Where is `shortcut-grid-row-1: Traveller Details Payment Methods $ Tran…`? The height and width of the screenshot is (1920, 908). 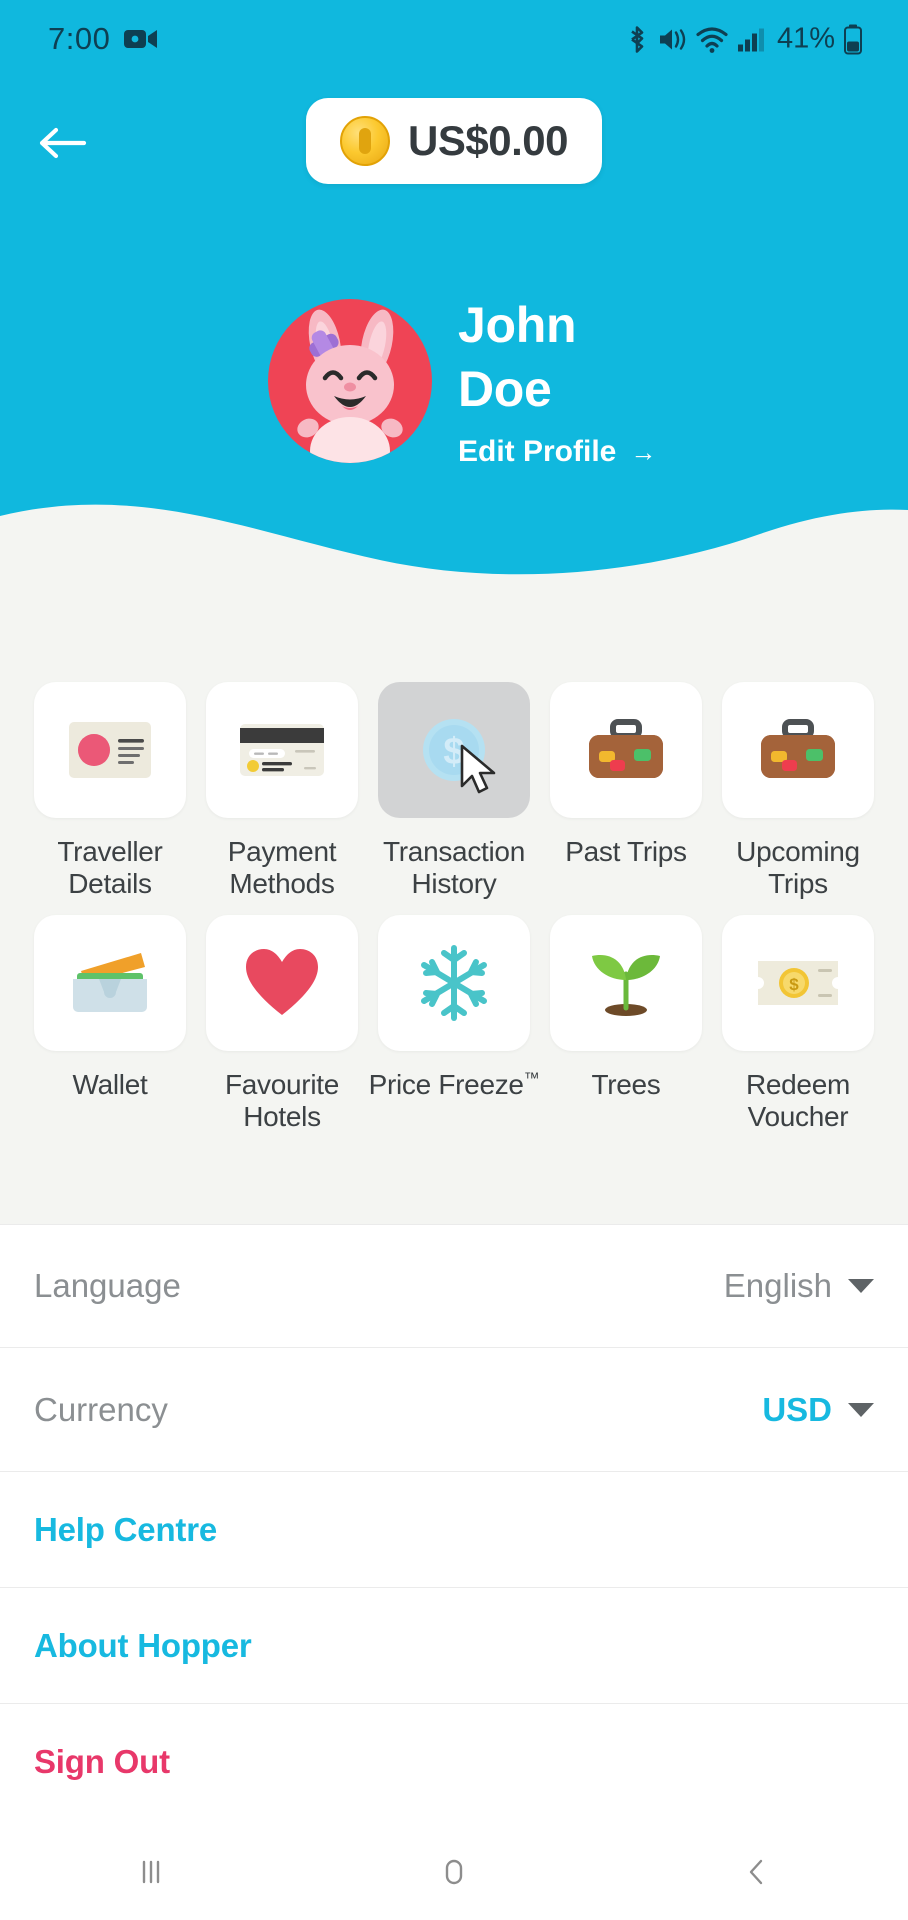 shortcut-grid-row-1: Traveller Details Payment Methods $ Tran… is located at coordinates (454, 790).